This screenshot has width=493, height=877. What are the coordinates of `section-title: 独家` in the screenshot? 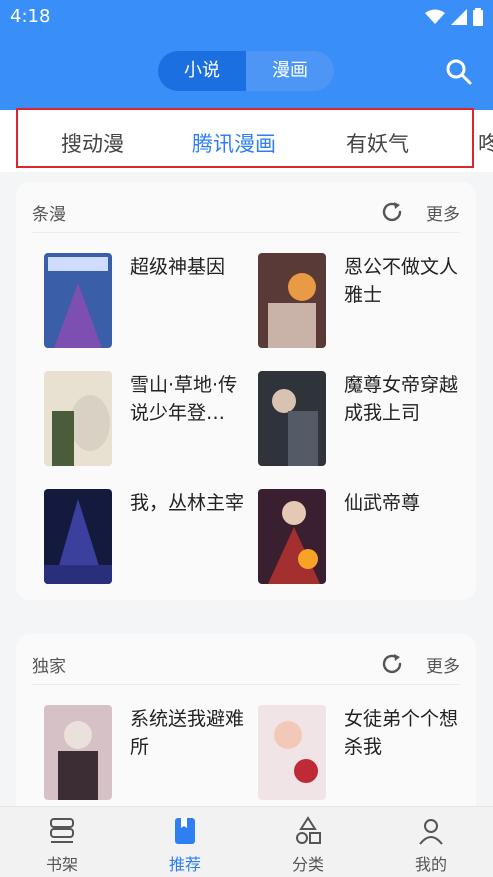 It's located at (49, 667).